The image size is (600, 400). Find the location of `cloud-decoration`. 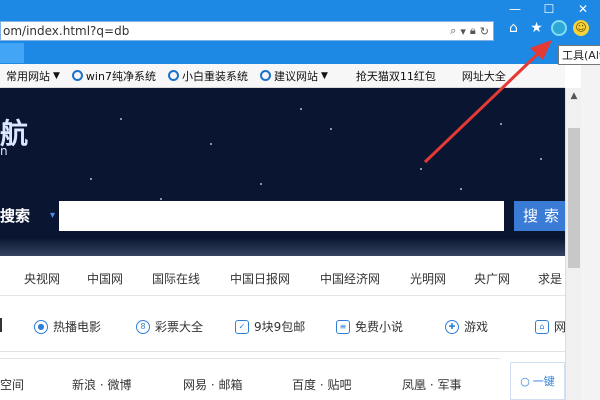

cloud-decoration is located at coordinates (282, 247).